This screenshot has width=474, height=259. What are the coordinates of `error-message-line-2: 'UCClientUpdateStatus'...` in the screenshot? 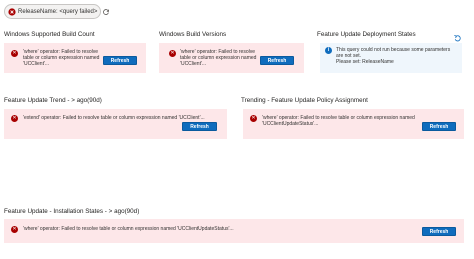 It's located at (290, 124).